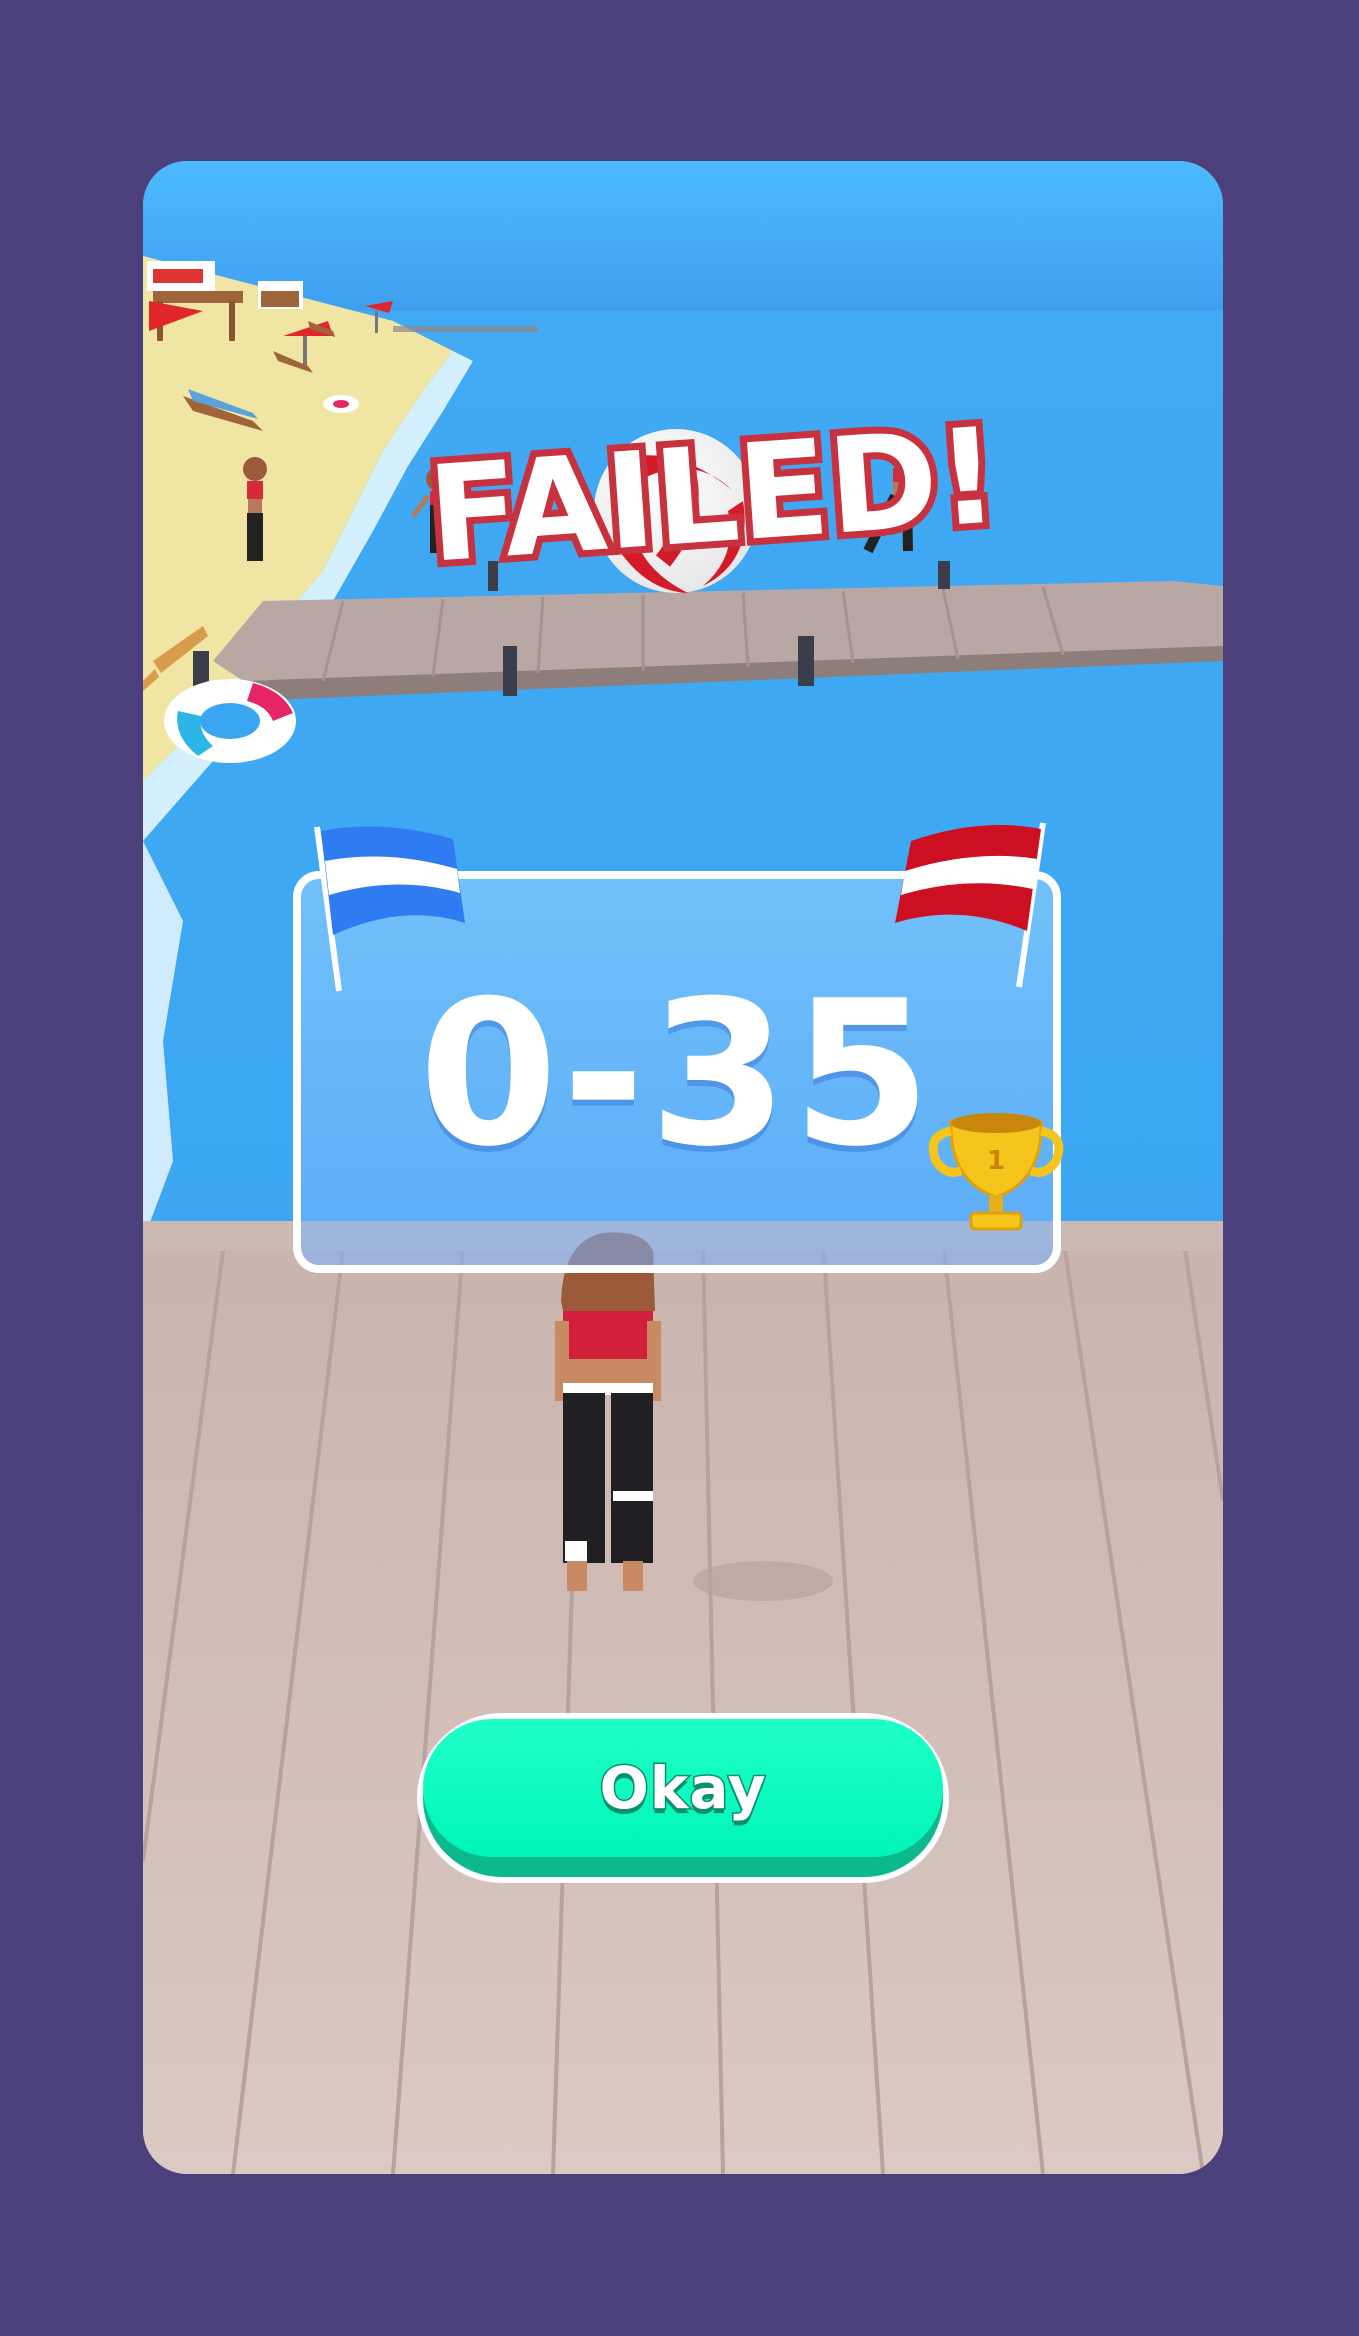 This screenshot has width=1359, height=2336. I want to click on okay-button-label: Okay, so click(682, 1788).